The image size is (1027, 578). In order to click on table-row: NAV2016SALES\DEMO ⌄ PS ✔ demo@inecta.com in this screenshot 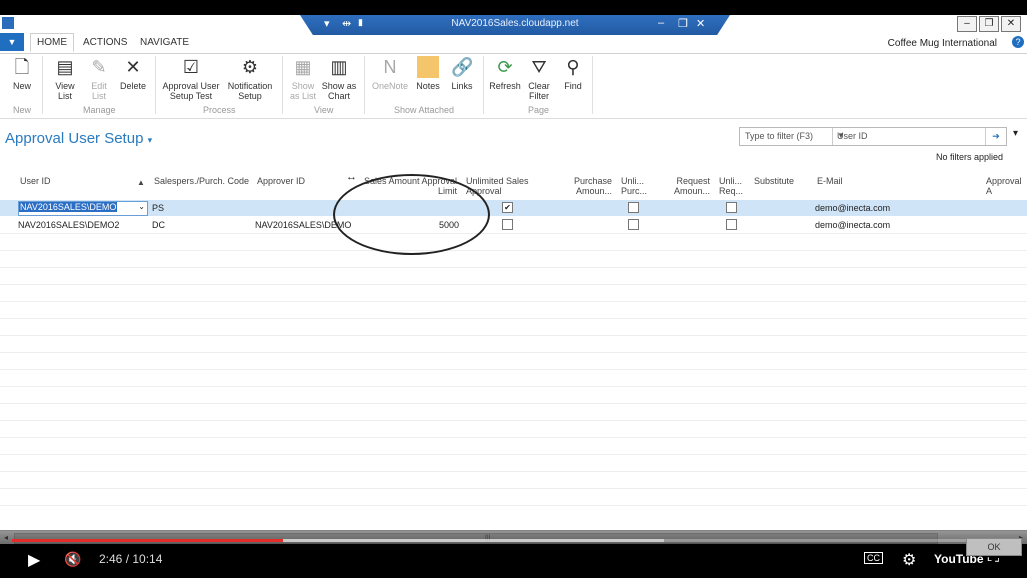, I will do `click(513, 208)`.